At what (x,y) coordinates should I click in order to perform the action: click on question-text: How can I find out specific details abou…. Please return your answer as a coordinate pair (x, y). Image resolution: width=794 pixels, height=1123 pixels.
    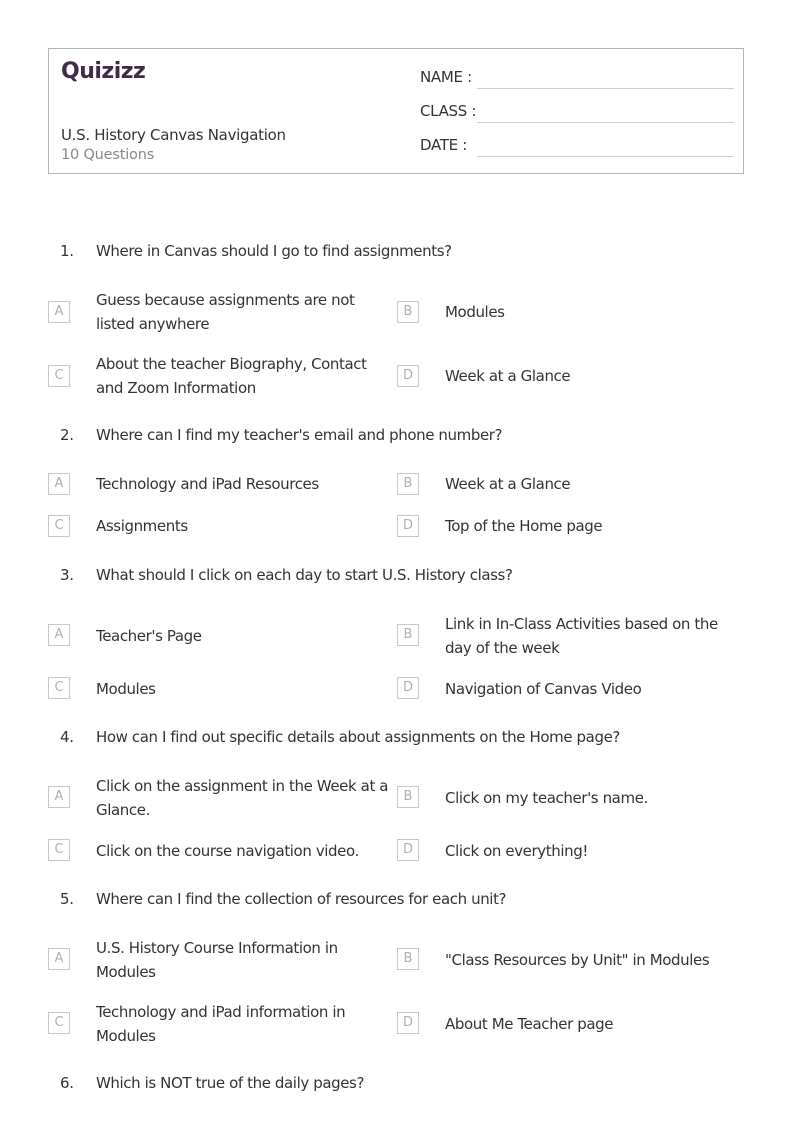
    Looking at the image, I should click on (358, 737).